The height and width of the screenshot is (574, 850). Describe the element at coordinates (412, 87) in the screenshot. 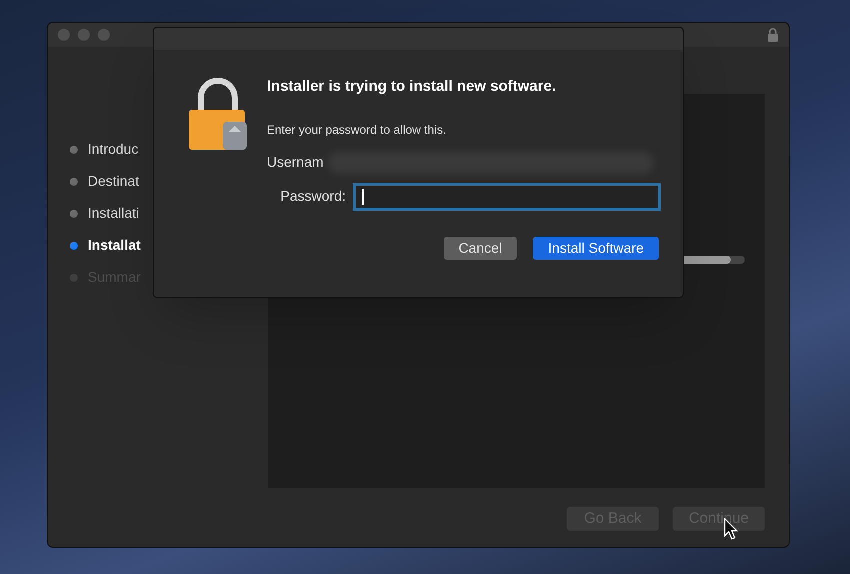

I see `dialog-title: Installer is trying to install new software.` at that location.